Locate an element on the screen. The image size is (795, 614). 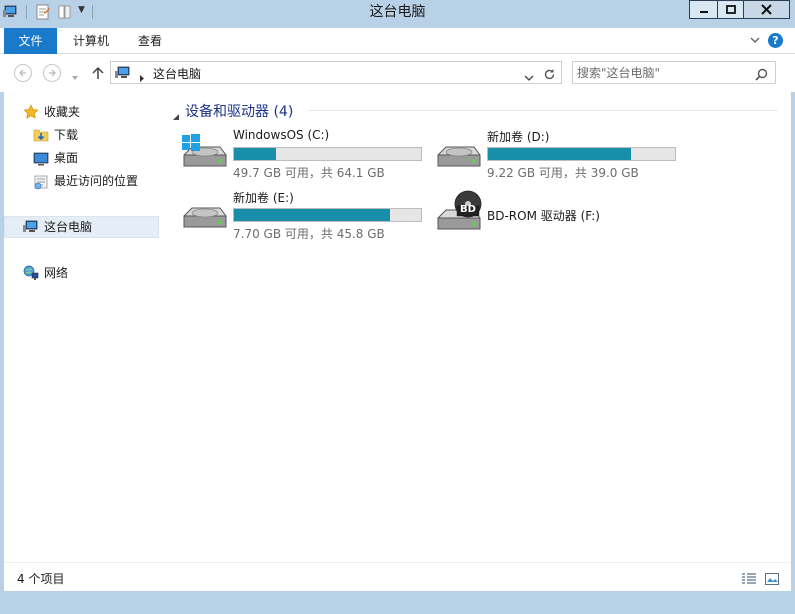
help-icon: ? is located at coordinates (775, 40).